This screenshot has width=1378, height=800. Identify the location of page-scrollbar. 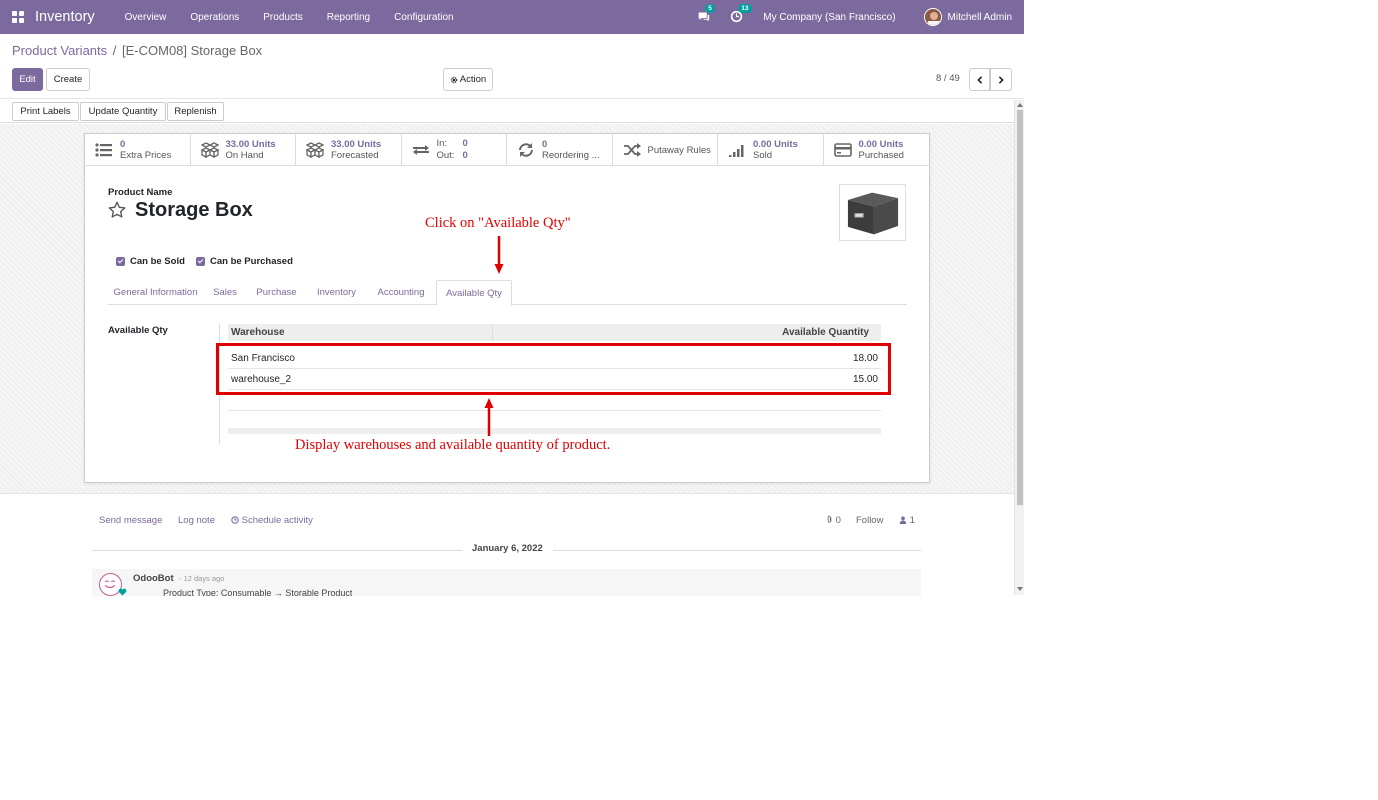
(1019, 347).